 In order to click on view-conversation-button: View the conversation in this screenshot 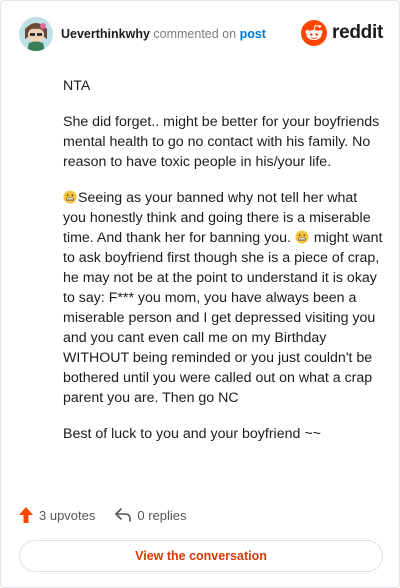, I will do `click(201, 556)`.